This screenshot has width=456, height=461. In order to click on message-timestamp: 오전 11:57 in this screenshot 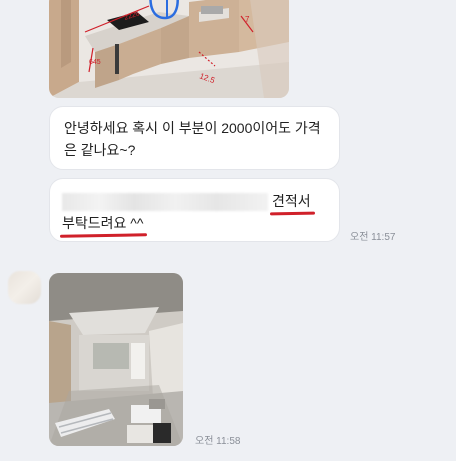, I will do `click(373, 237)`.